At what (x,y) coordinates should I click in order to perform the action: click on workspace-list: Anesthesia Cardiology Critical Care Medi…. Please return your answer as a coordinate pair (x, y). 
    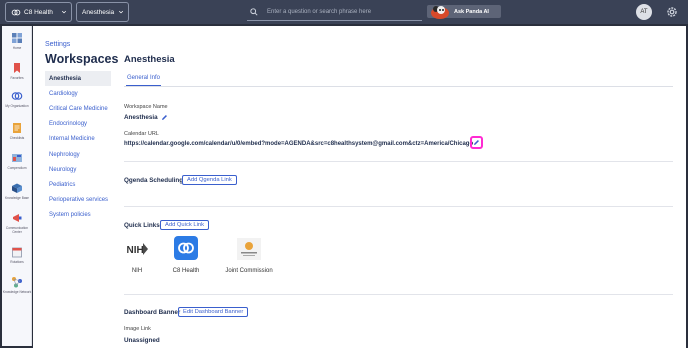
    Looking at the image, I should click on (78, 147).